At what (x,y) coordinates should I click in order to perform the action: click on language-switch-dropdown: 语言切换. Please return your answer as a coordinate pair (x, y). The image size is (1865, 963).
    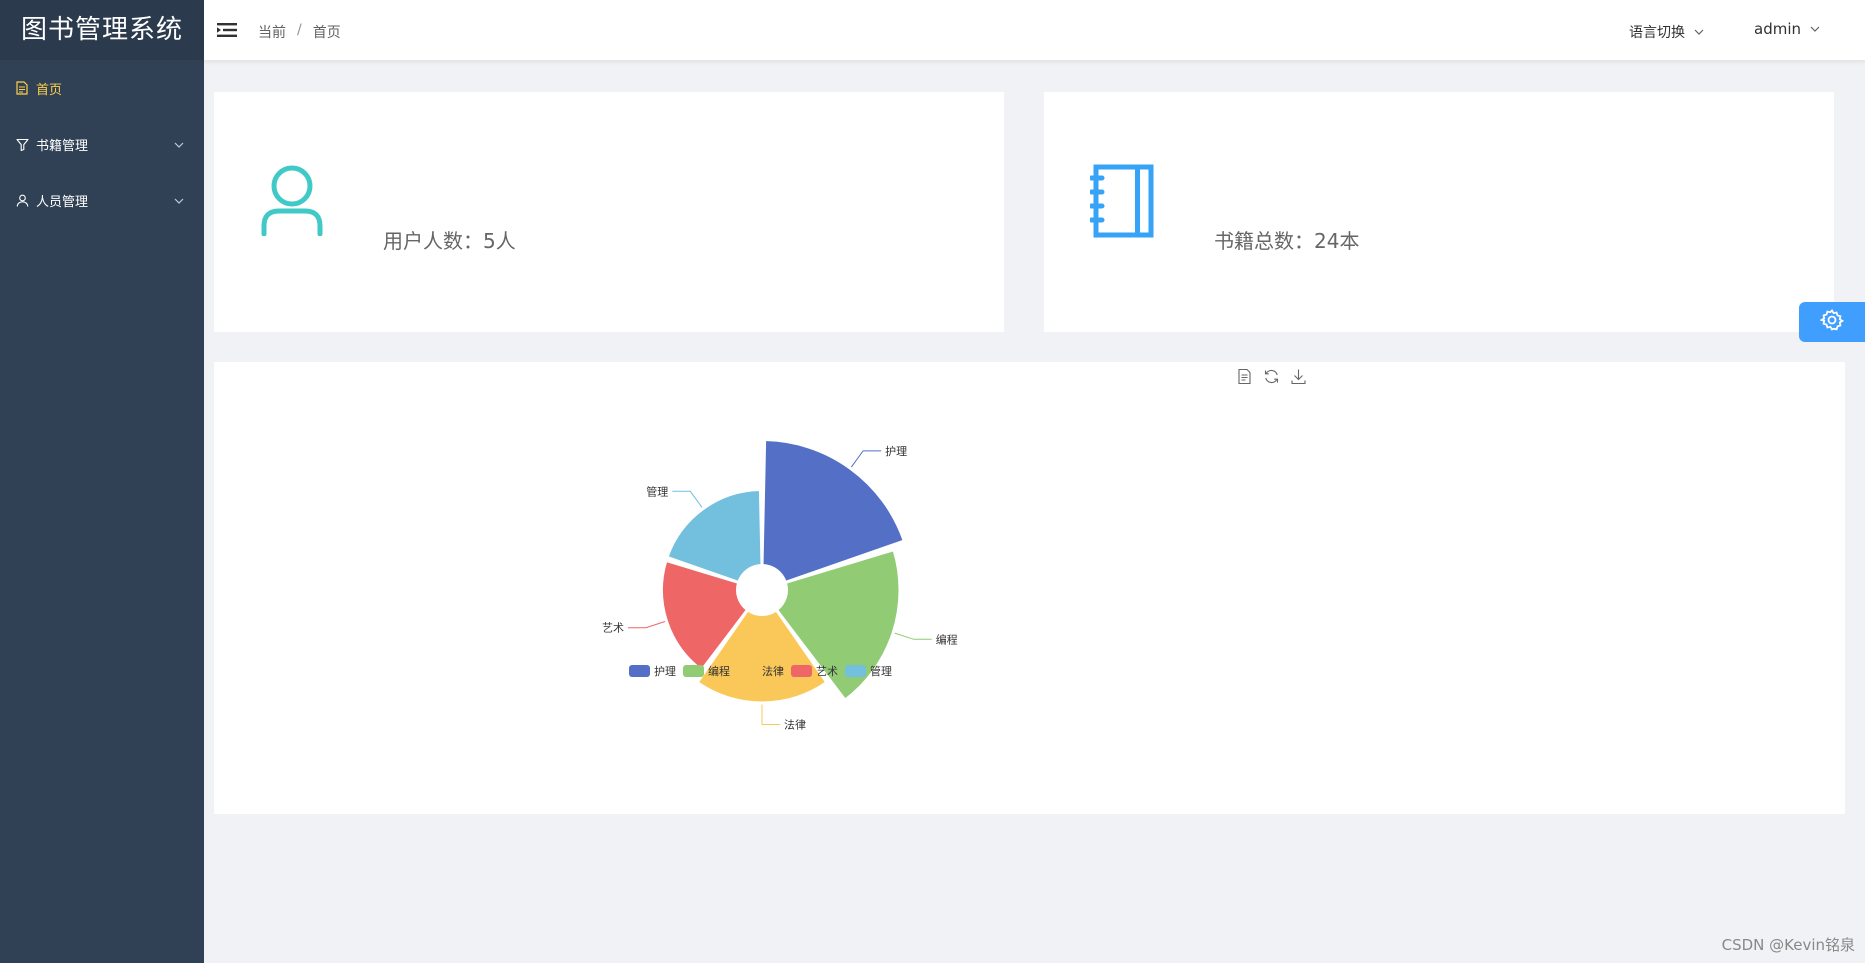
    Looking at the image, I should click on (1666, 32).